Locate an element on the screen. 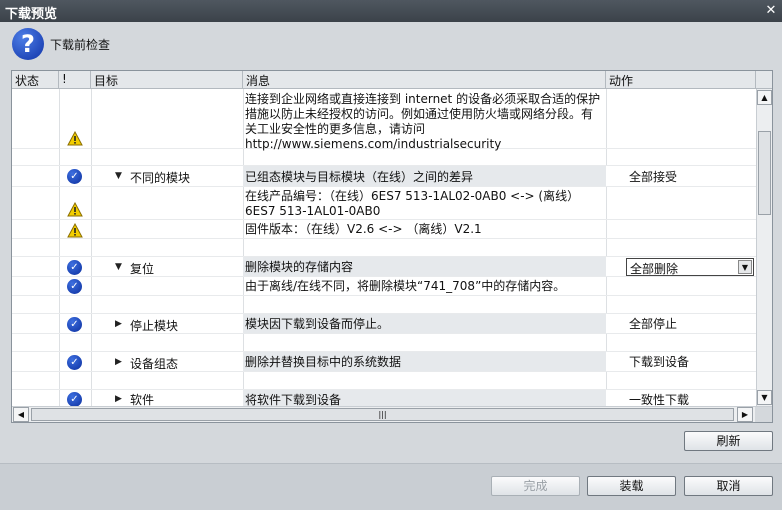 This screenshot has height=510, width=782. table-row: ✓ 由于离线/在线不同，将删除模块“741_708”中的存储内容。 is located at coordinates (384, 286).